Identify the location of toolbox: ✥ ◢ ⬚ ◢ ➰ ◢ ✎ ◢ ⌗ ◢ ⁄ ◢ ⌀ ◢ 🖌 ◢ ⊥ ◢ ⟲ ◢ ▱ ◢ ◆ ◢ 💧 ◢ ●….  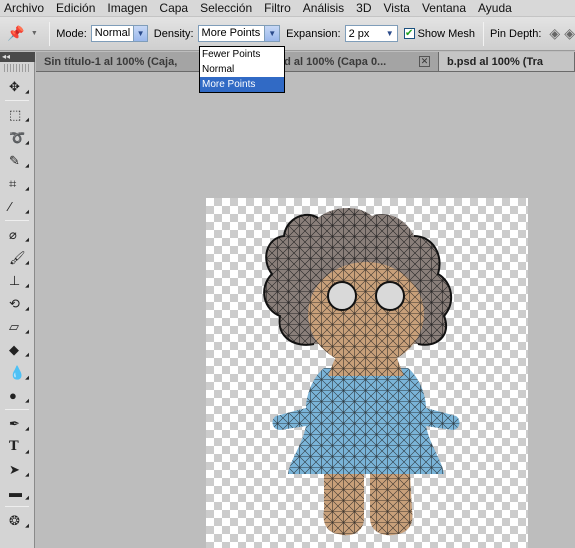
(17, 305).